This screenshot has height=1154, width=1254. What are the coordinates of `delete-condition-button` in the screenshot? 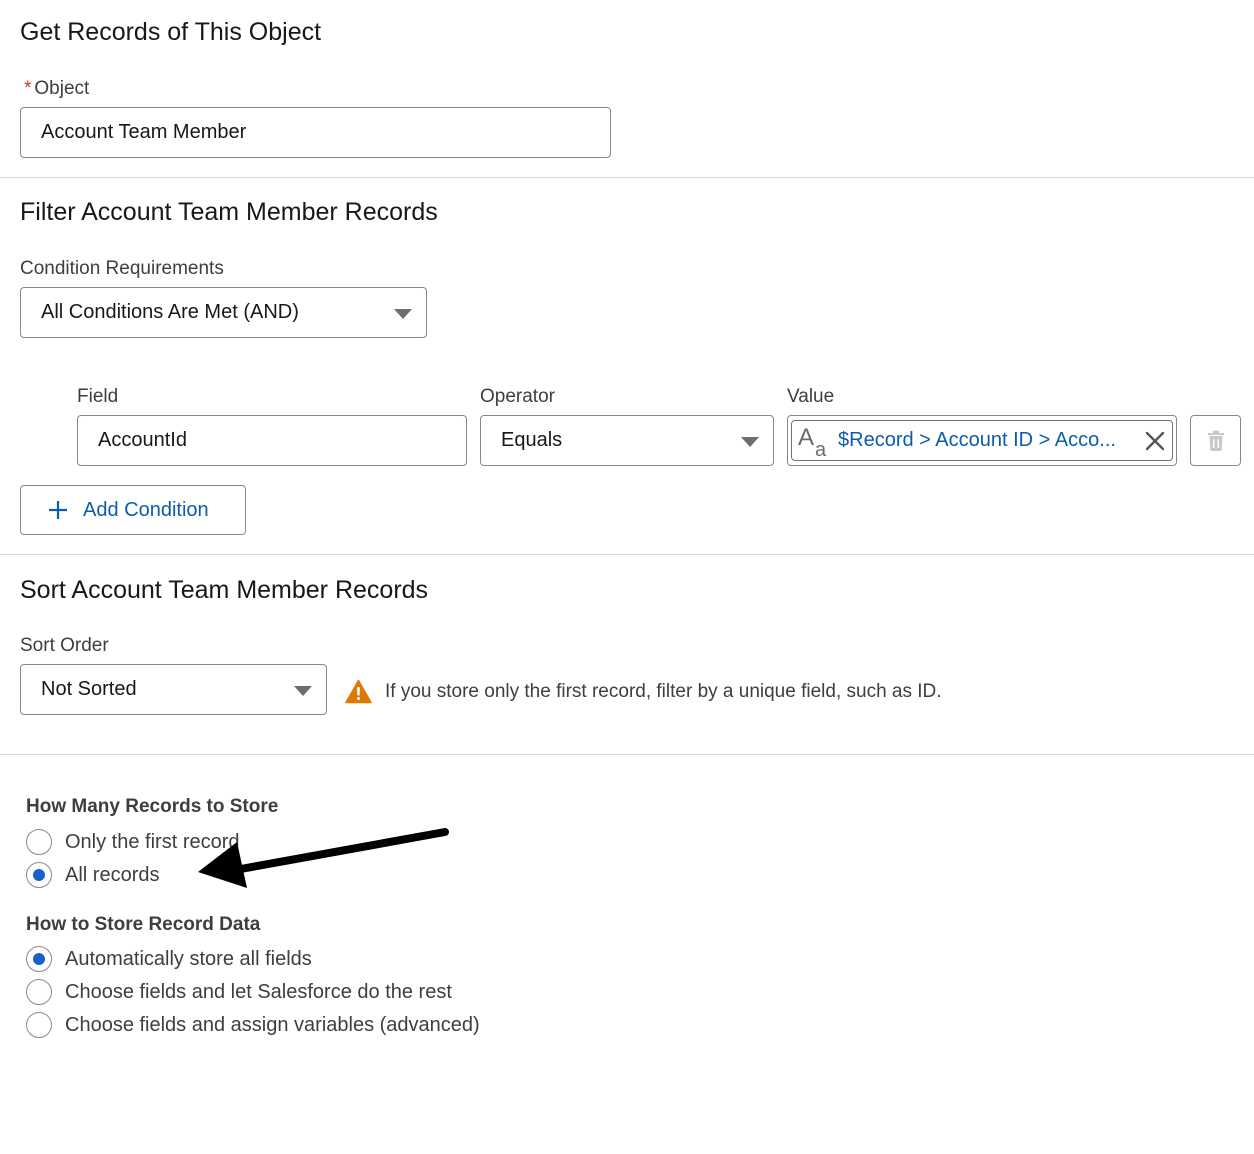 It's located at (1215, 440).